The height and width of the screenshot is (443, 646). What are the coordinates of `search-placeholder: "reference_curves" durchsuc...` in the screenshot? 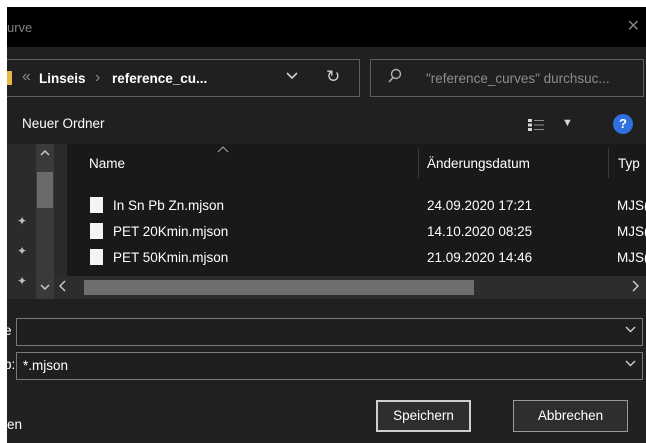 It's located at (518, 78).